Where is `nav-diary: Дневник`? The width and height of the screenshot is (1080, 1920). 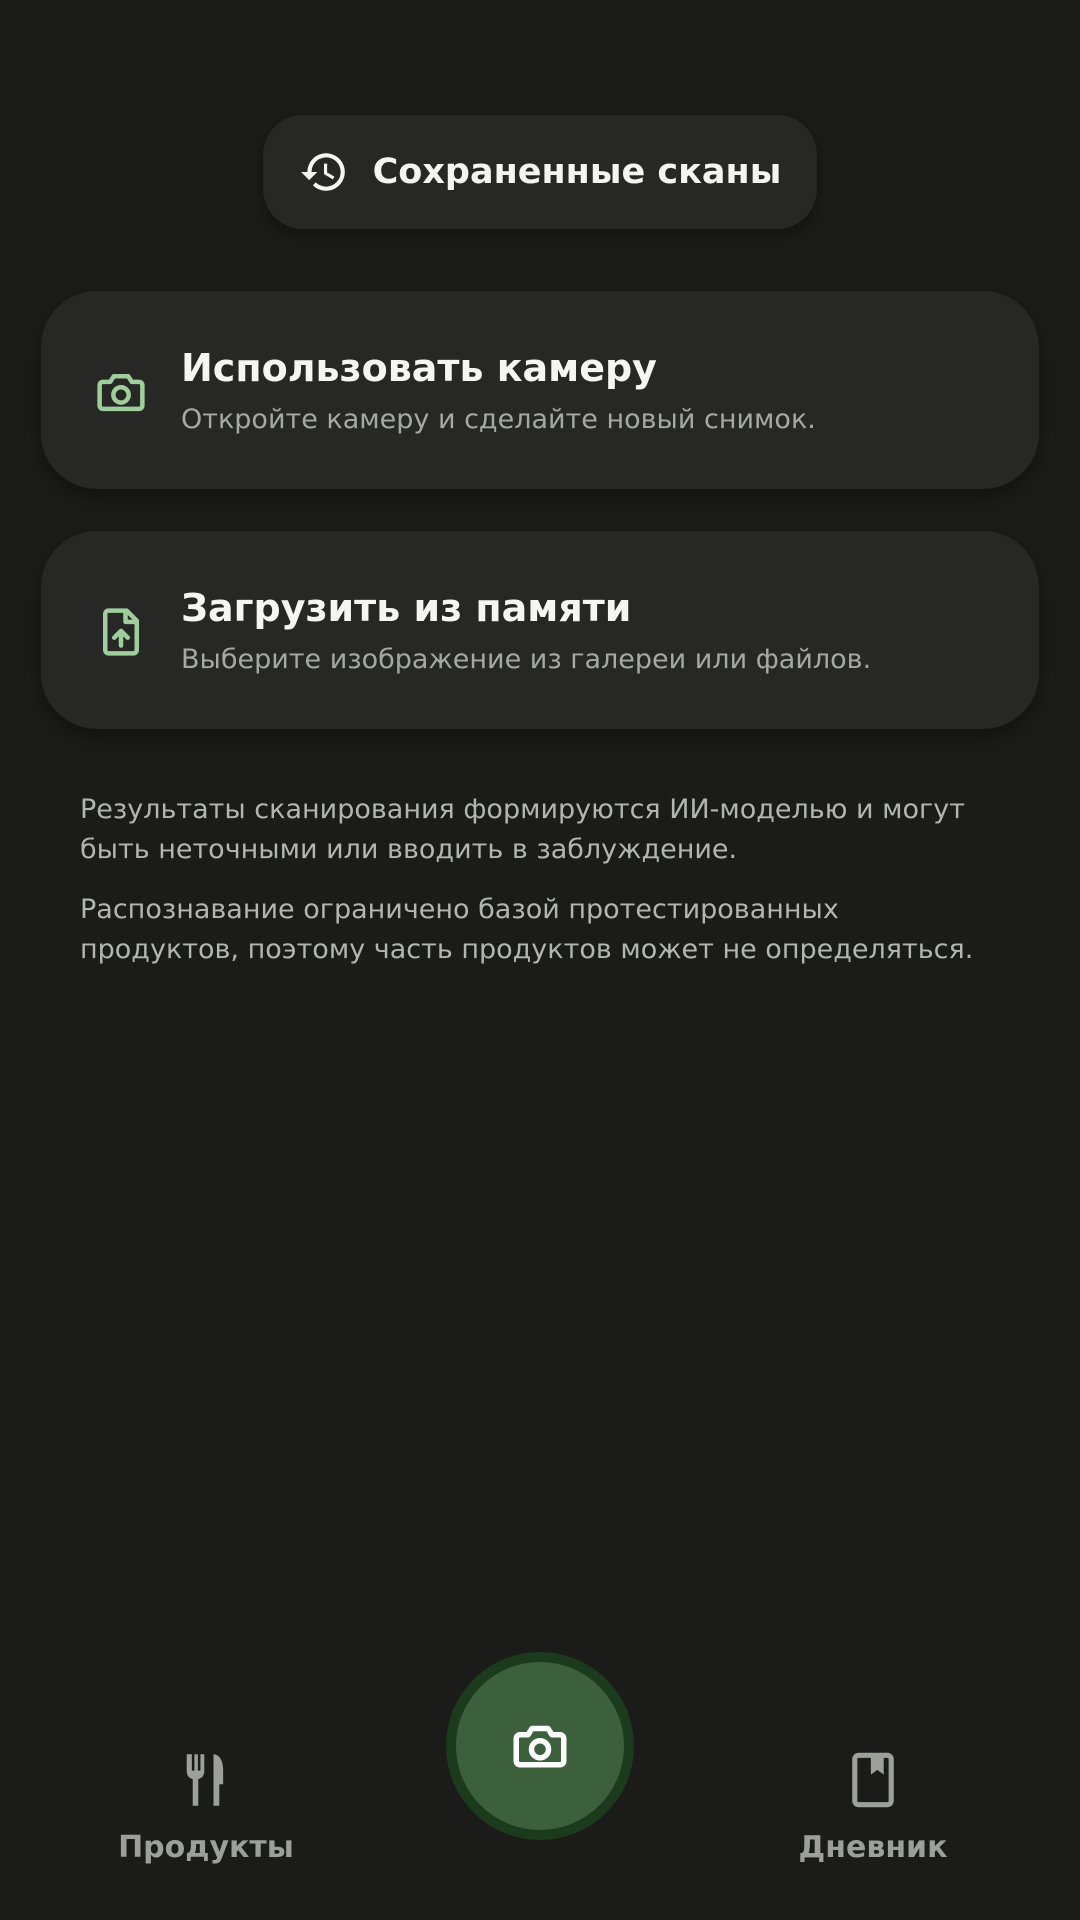 nav-diary: Дневник is located at coordinates (873, 1807).